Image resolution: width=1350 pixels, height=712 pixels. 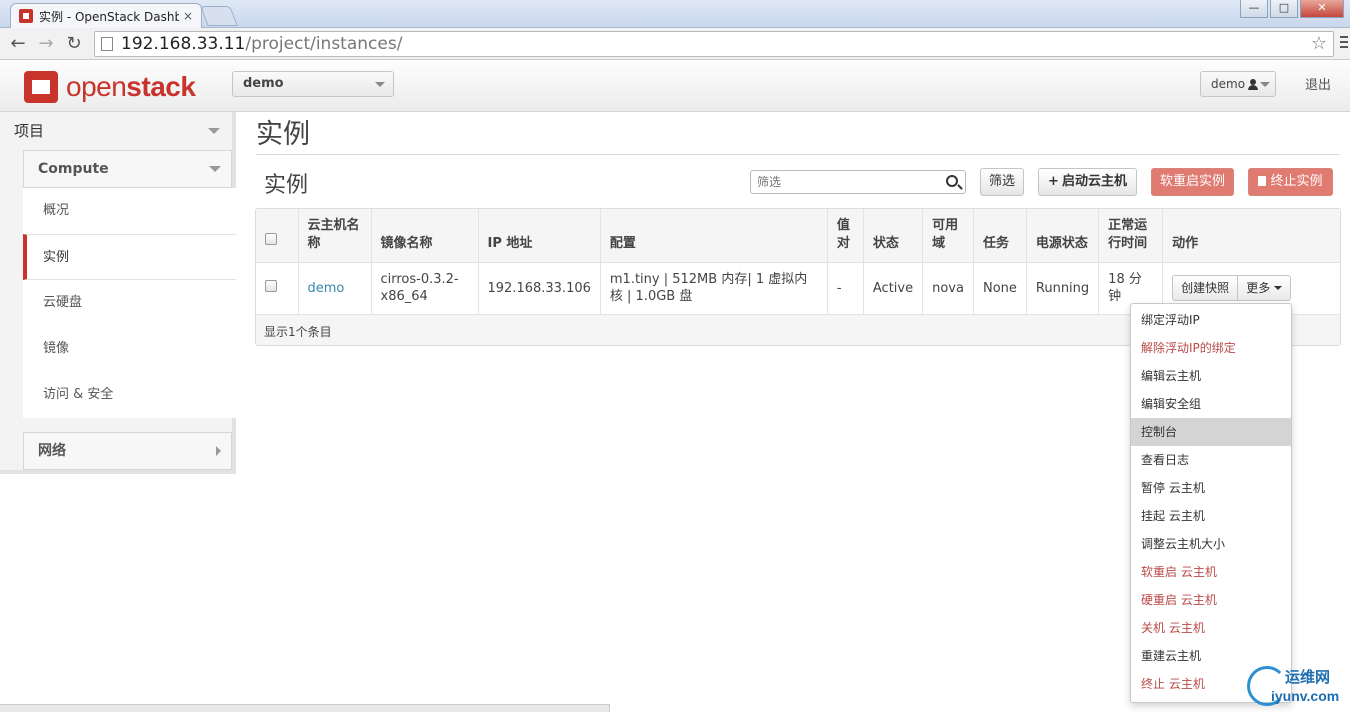 What do you see at coordinates (1296, 181) in the screenshot?
I see `terminate-instances-label: 终止实例` at bounding box center [1296, 181].